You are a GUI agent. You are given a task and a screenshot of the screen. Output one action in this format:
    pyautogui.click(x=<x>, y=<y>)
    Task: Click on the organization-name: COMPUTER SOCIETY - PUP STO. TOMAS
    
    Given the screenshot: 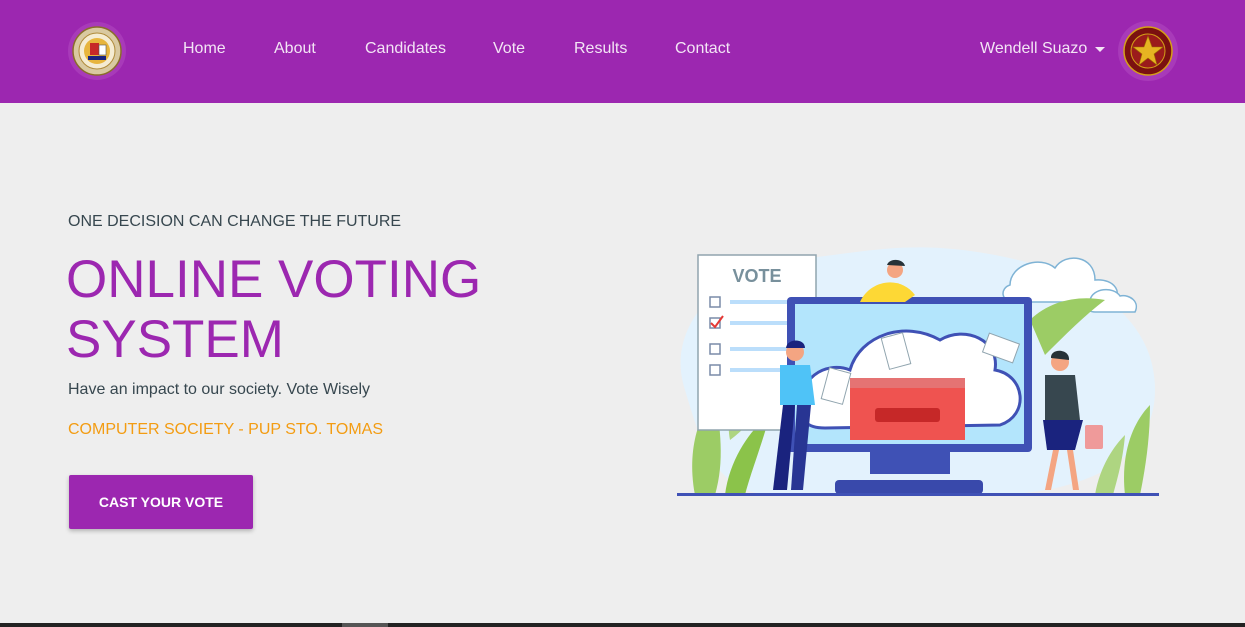 What is the action you would take?
    pyautogui.click(x=226, y=429)
    